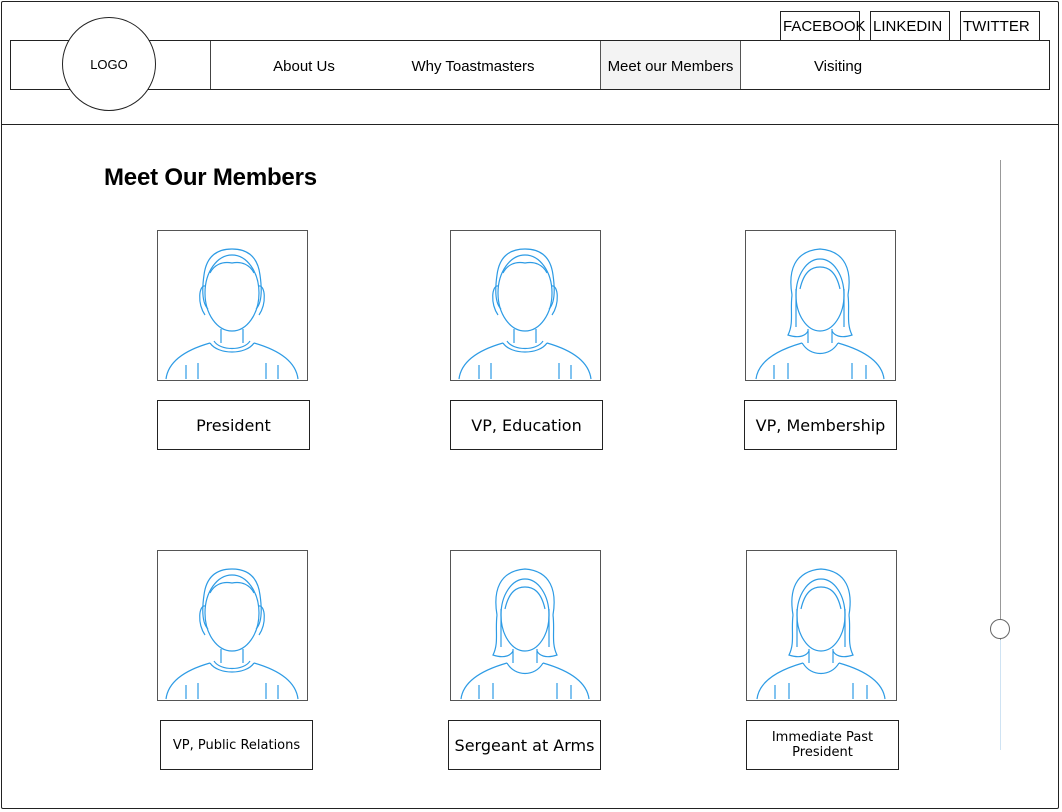 Image resolution: width=1062 pixels, height=812 pixels. I want to click on member-role-label: Sergeant at Arms, so click(524, 745).